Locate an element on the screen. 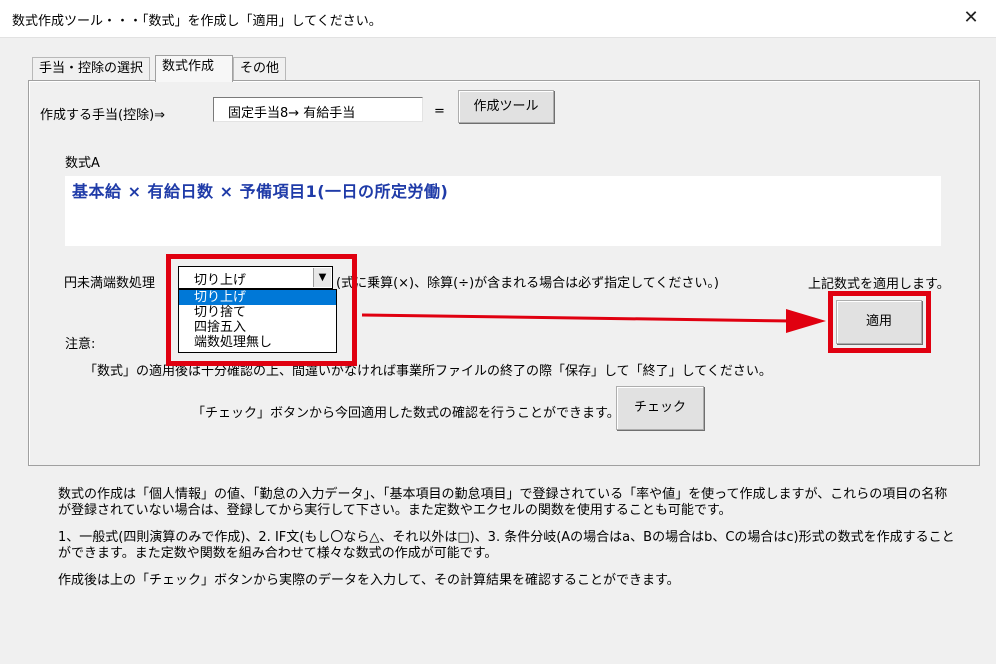 This screenshot has width=996, height=664. notes-label: 注意: is located at coordinates (80, 344).